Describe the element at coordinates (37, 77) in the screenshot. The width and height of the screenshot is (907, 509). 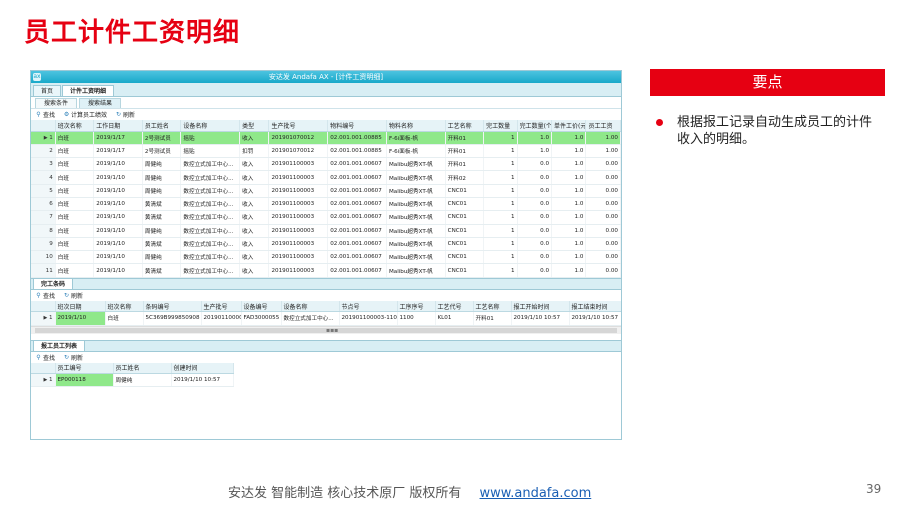
I see `app-icon: ax` at that location.